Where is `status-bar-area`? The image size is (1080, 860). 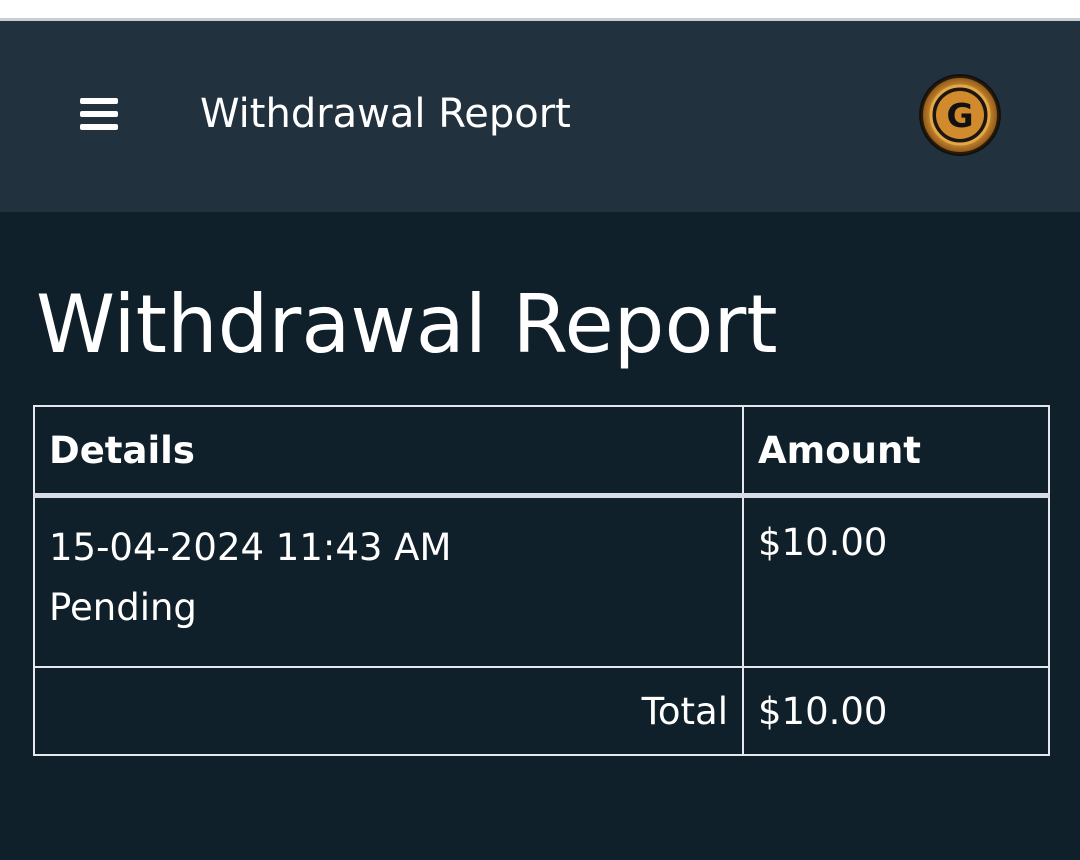
status-bar-area is located at coordinates (540, 10).